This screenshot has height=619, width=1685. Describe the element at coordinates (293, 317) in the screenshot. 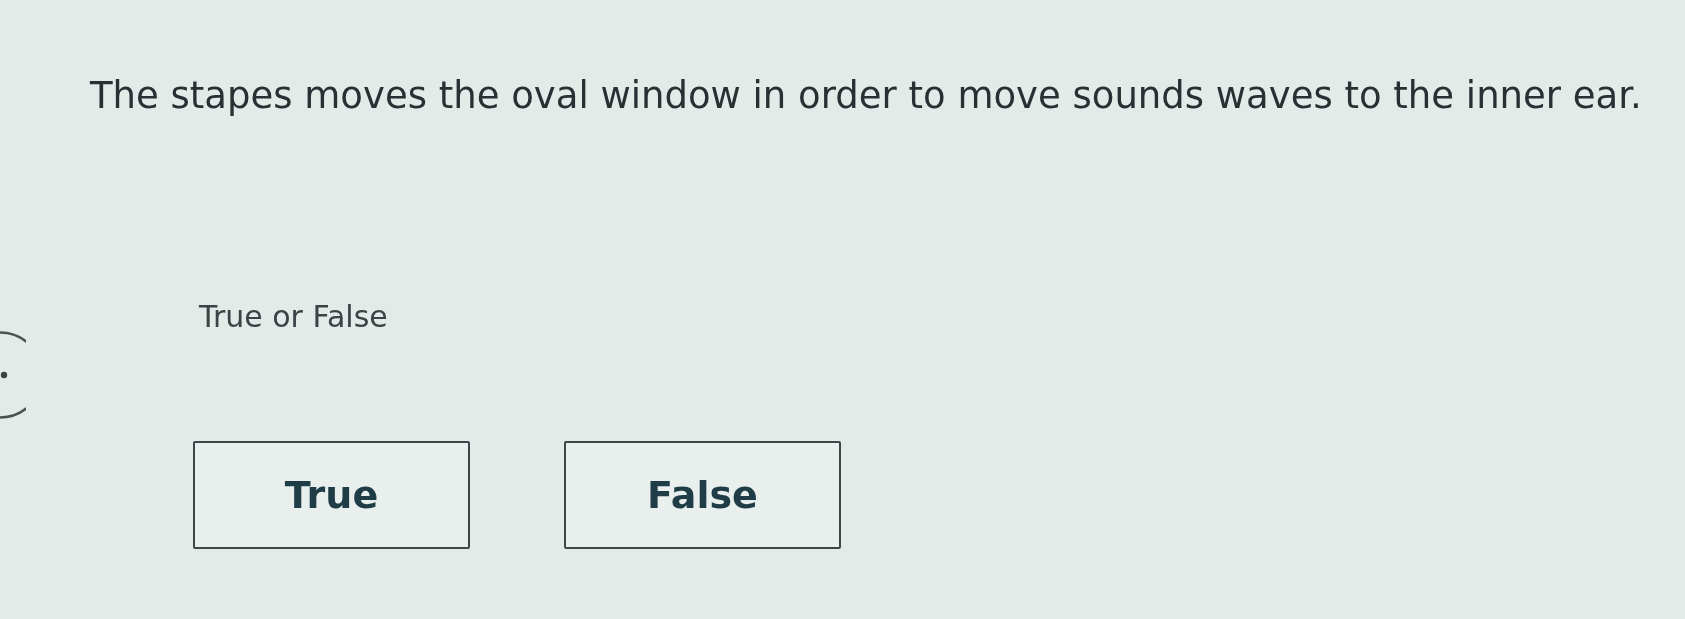

I see `instruction-text: True or False` at that location.